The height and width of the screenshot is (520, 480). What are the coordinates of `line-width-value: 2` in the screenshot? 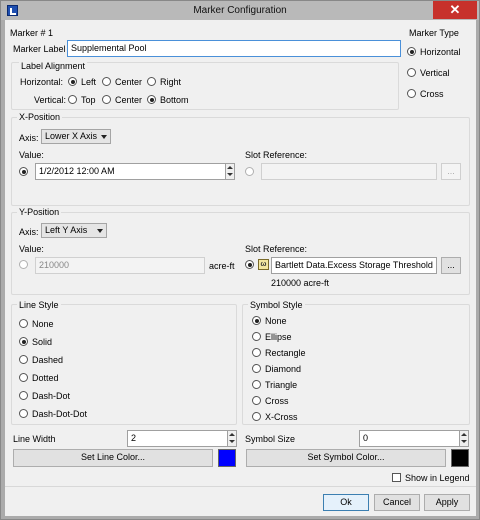 It's located at (134, 438).